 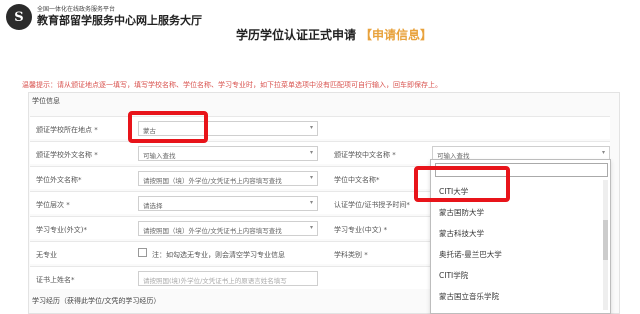 I want to click on logo-title: 教育部留学服务中心网上服务大厅, so click(x=119, y=20).